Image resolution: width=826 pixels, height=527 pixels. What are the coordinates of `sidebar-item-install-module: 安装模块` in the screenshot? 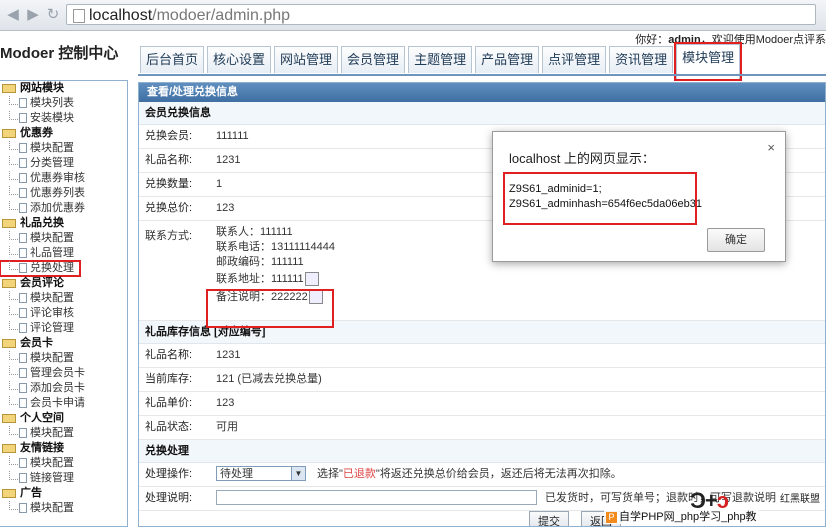 It's located at (63, 118).